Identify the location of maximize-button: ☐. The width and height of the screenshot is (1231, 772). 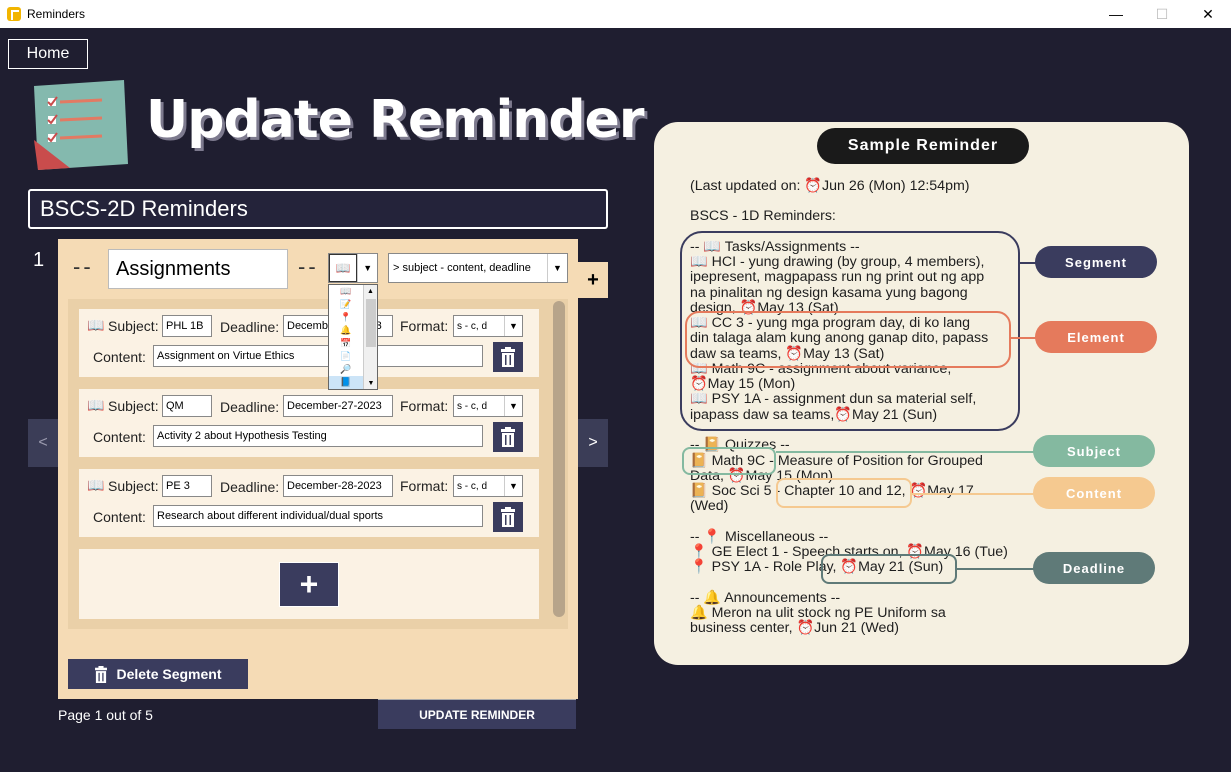
(1162, 14).